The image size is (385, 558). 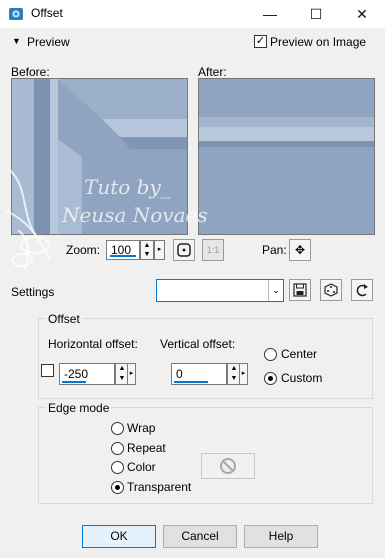 I want to click on link-offsets-checkbox, so click(x=47, y=370).